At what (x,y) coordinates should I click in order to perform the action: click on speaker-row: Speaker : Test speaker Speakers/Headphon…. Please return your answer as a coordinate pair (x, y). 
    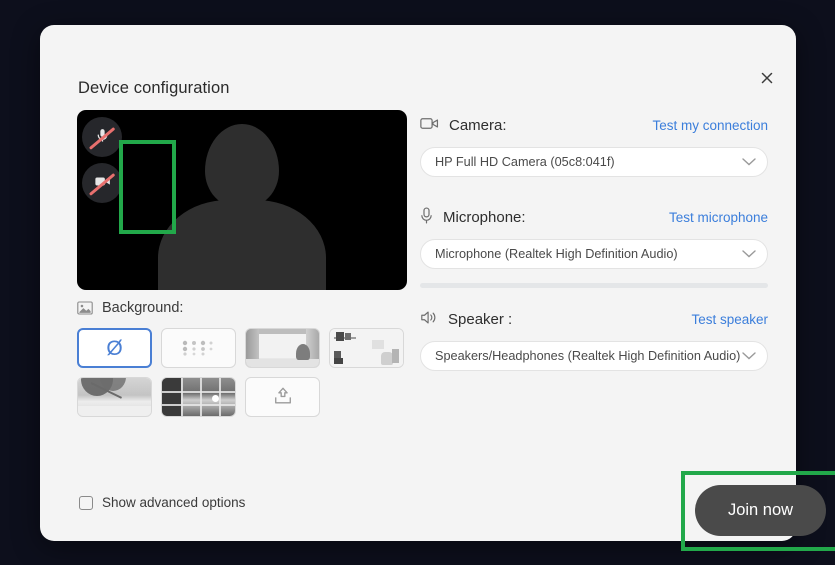
    Looking at the image, I should click on (594, 337).